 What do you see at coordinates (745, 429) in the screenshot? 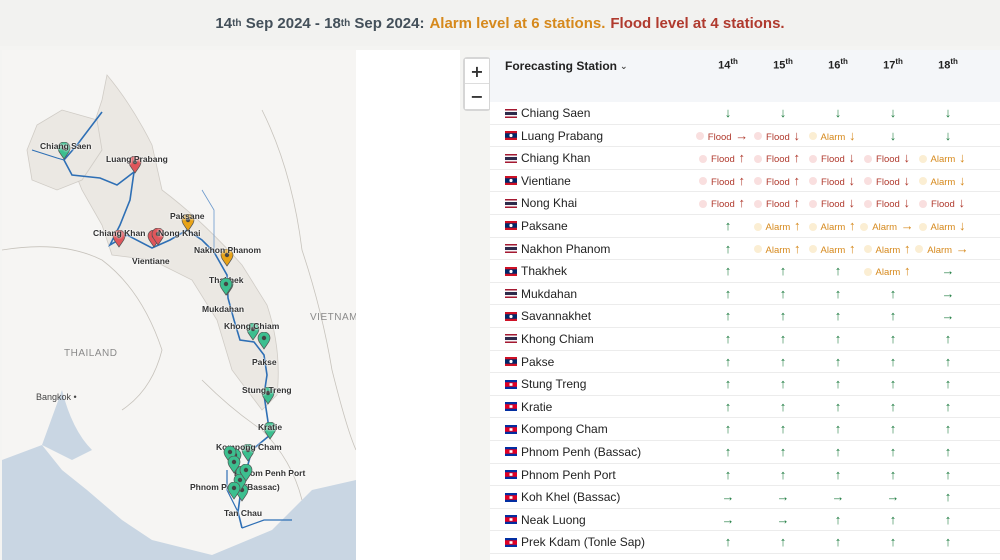
I see `table-row: Kompong Cham ↑ ↑ ↑ ↑ ↑` at bounding box center [745, 429].